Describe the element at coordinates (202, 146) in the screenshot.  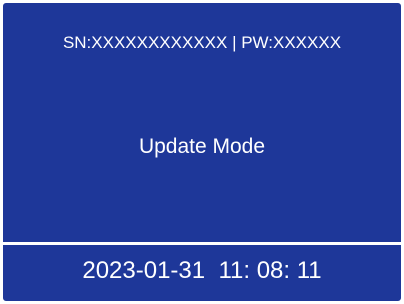
I see `mode-status-text: Update Mode` at that location.